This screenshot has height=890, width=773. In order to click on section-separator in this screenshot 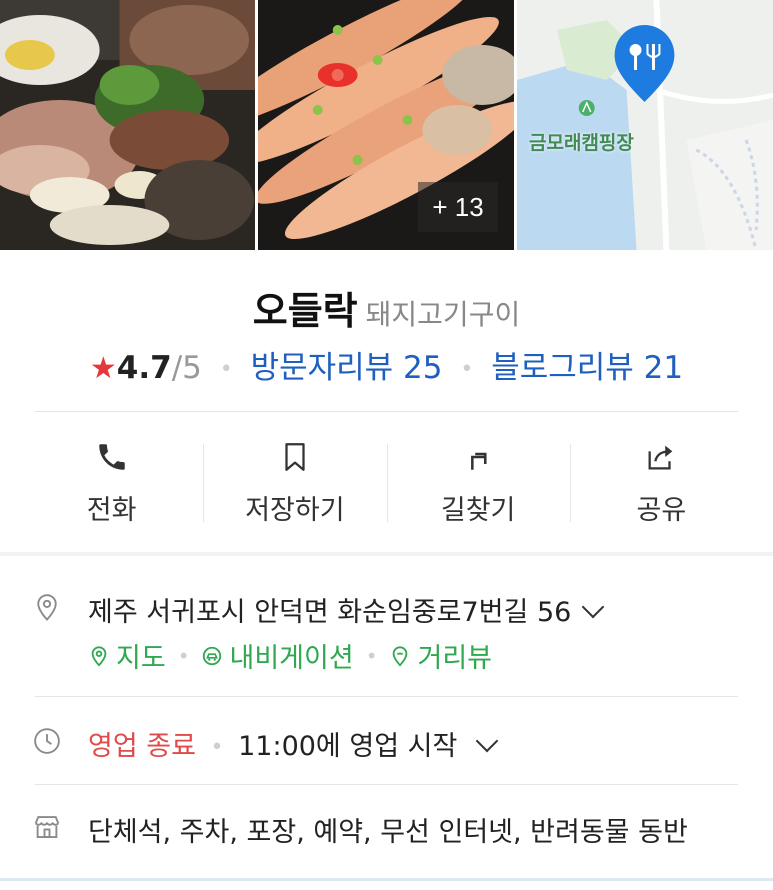, I will do `click(386, 554)`.